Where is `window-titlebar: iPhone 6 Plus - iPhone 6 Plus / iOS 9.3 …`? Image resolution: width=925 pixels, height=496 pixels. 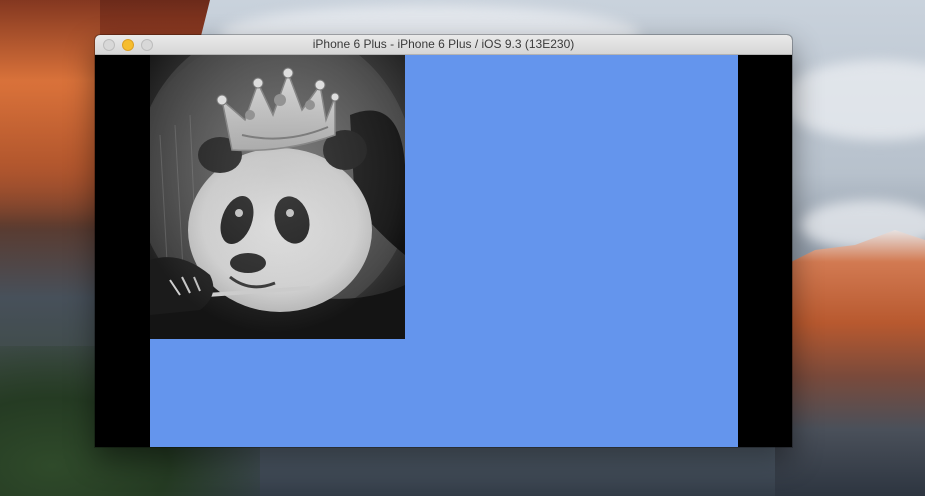 window-titlebar: iPhone 6 Plus - iPhone 6 Plus / iOS 9.3 … is located at coordinates (443, 45).